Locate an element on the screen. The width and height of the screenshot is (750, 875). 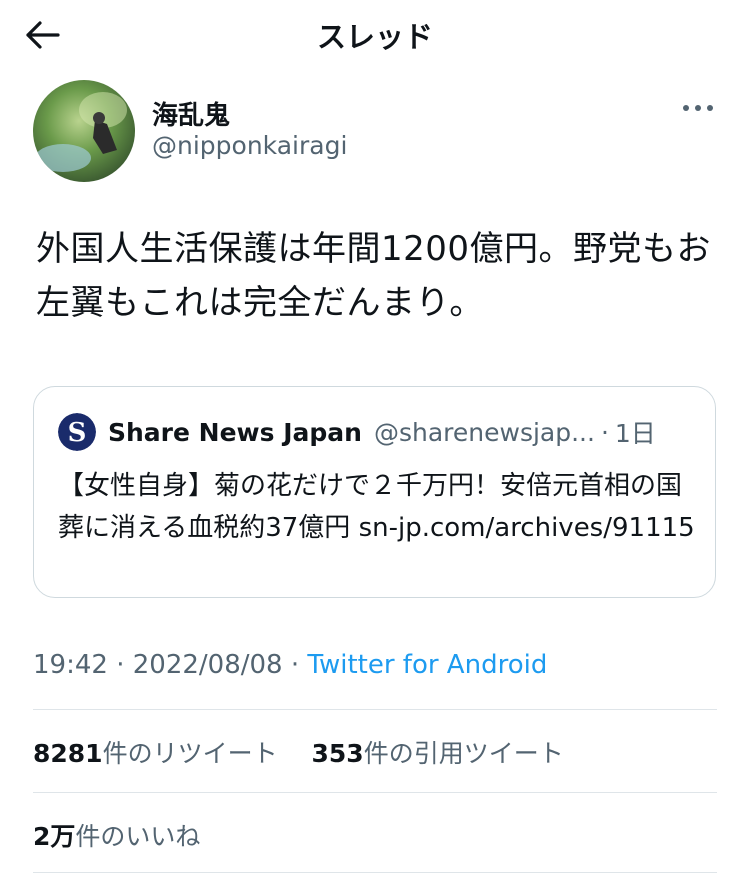
author-handle: @nipponkairagi is located at coordinates (249, 145).